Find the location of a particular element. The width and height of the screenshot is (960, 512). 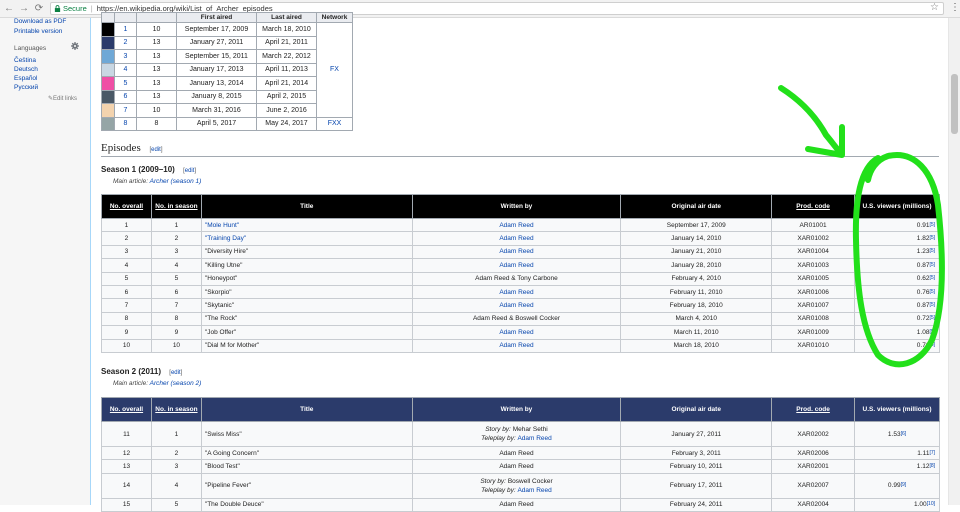

prod-code-cell: XAR02001 is located at coordinates (813, 466).